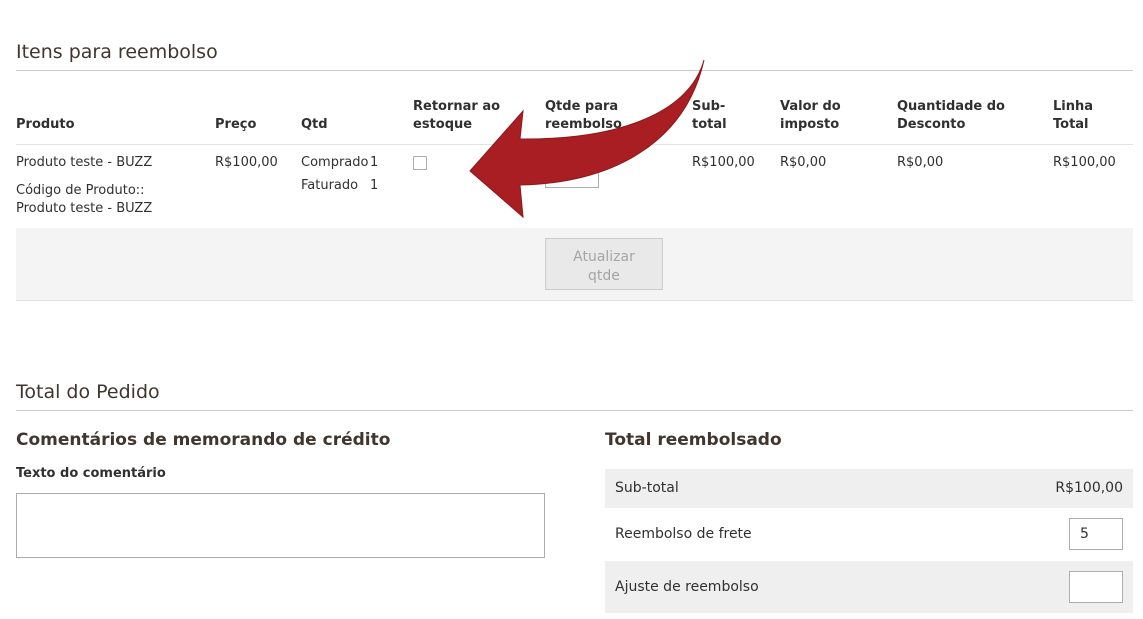 The height and width of the screenshot is (619, 1143). I want to click on header-row-total-line1: Linha, so click(1073, 106).